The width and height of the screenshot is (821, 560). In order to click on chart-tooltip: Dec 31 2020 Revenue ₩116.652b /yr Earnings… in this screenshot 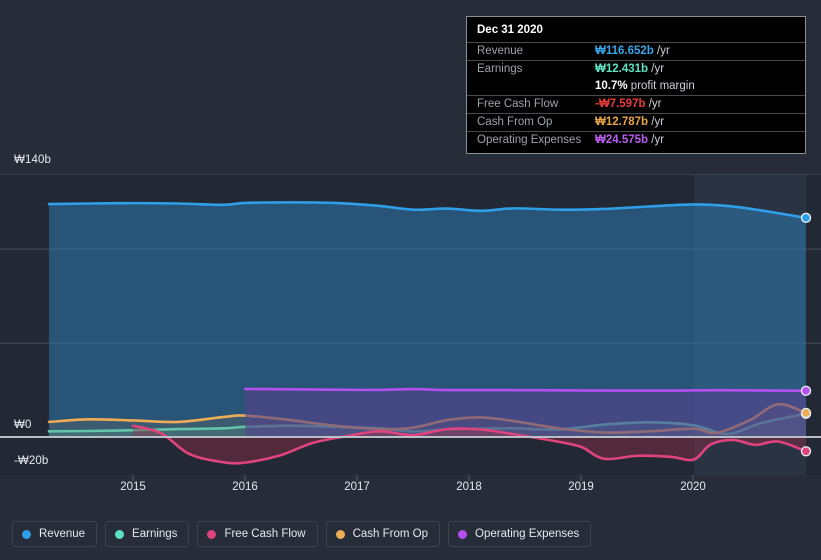, I will do `click(636, 85)`.